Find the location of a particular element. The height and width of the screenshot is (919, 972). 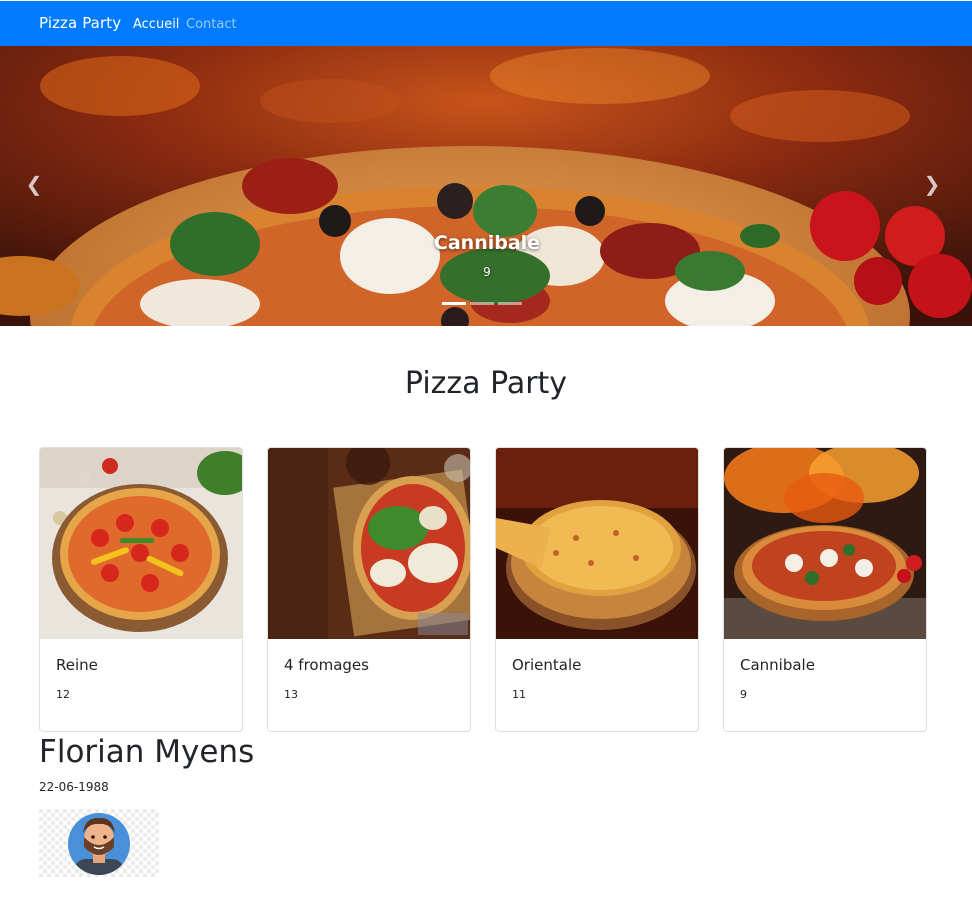

pizza-price: 9 is located at coordinates (743, 694).